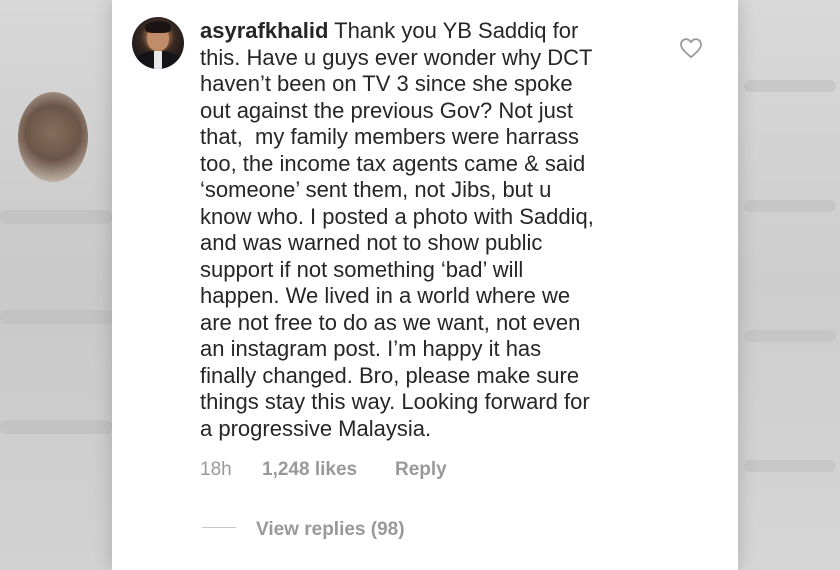 This screenshot has width=840, height=570. Describe the element at coordinates (691, 48) in the screenshot. I see `heart-outline-icon` at that location.